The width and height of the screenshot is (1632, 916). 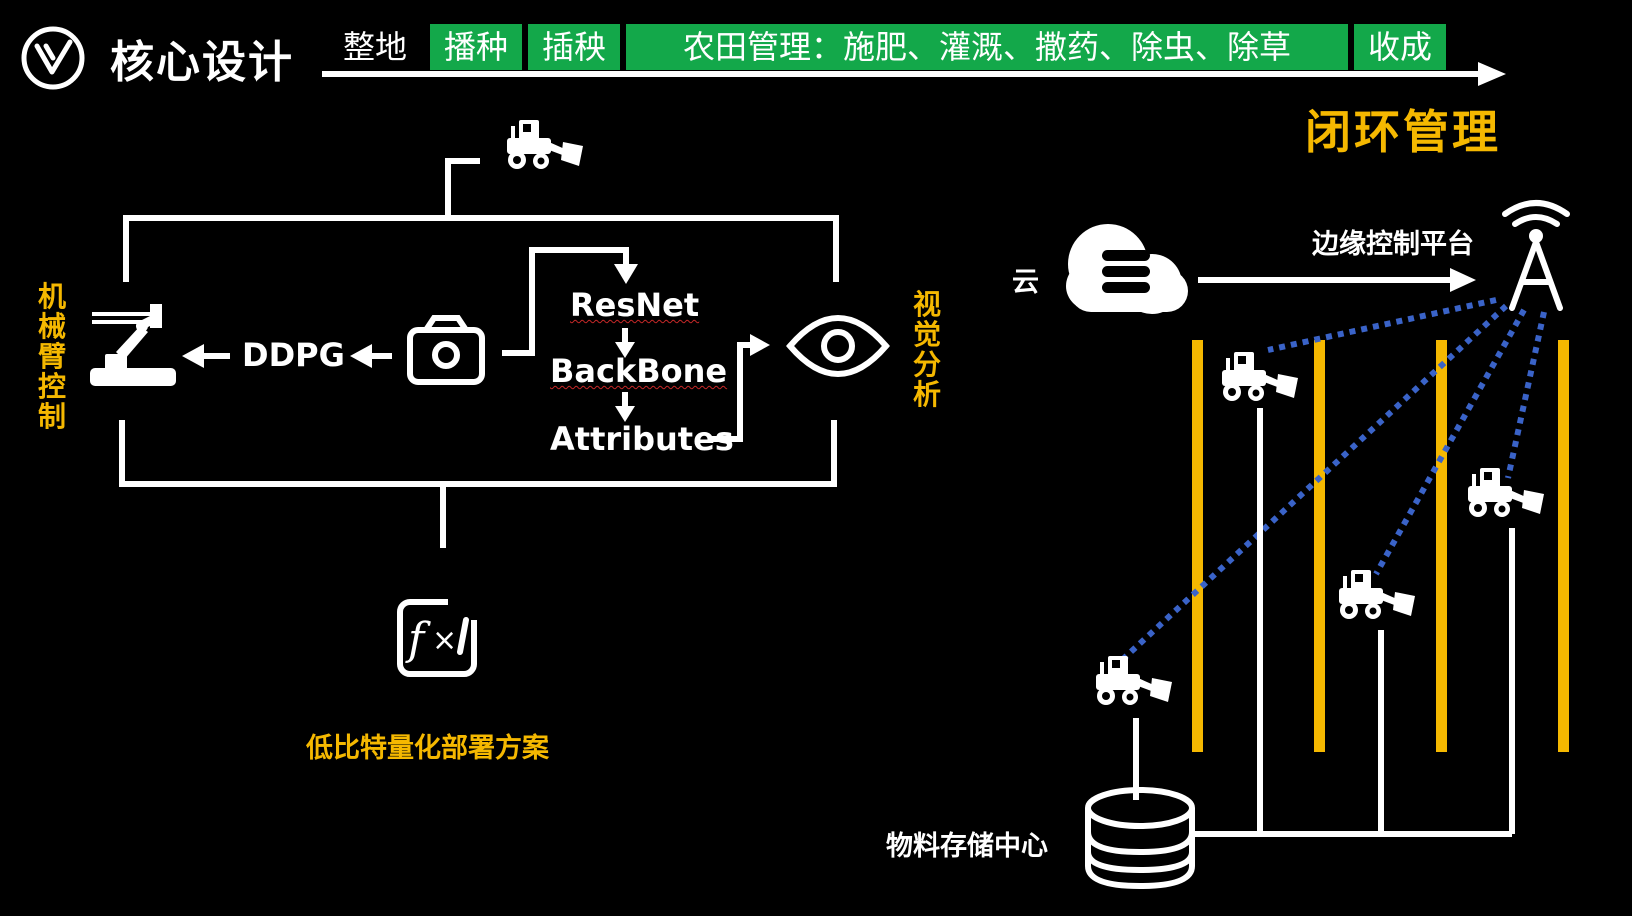 I want to click on quantization-deploy-label: 低比特量化部署方案, so click(x=427, y=748).